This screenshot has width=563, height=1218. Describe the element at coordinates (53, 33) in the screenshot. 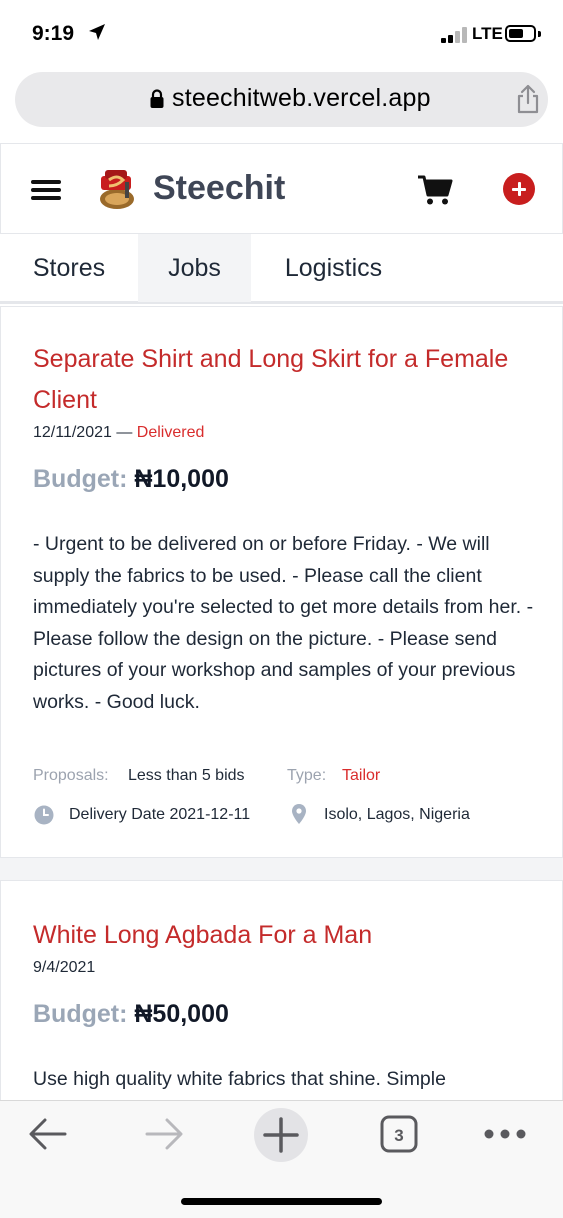

I see `status-time: 9:19` at that location.